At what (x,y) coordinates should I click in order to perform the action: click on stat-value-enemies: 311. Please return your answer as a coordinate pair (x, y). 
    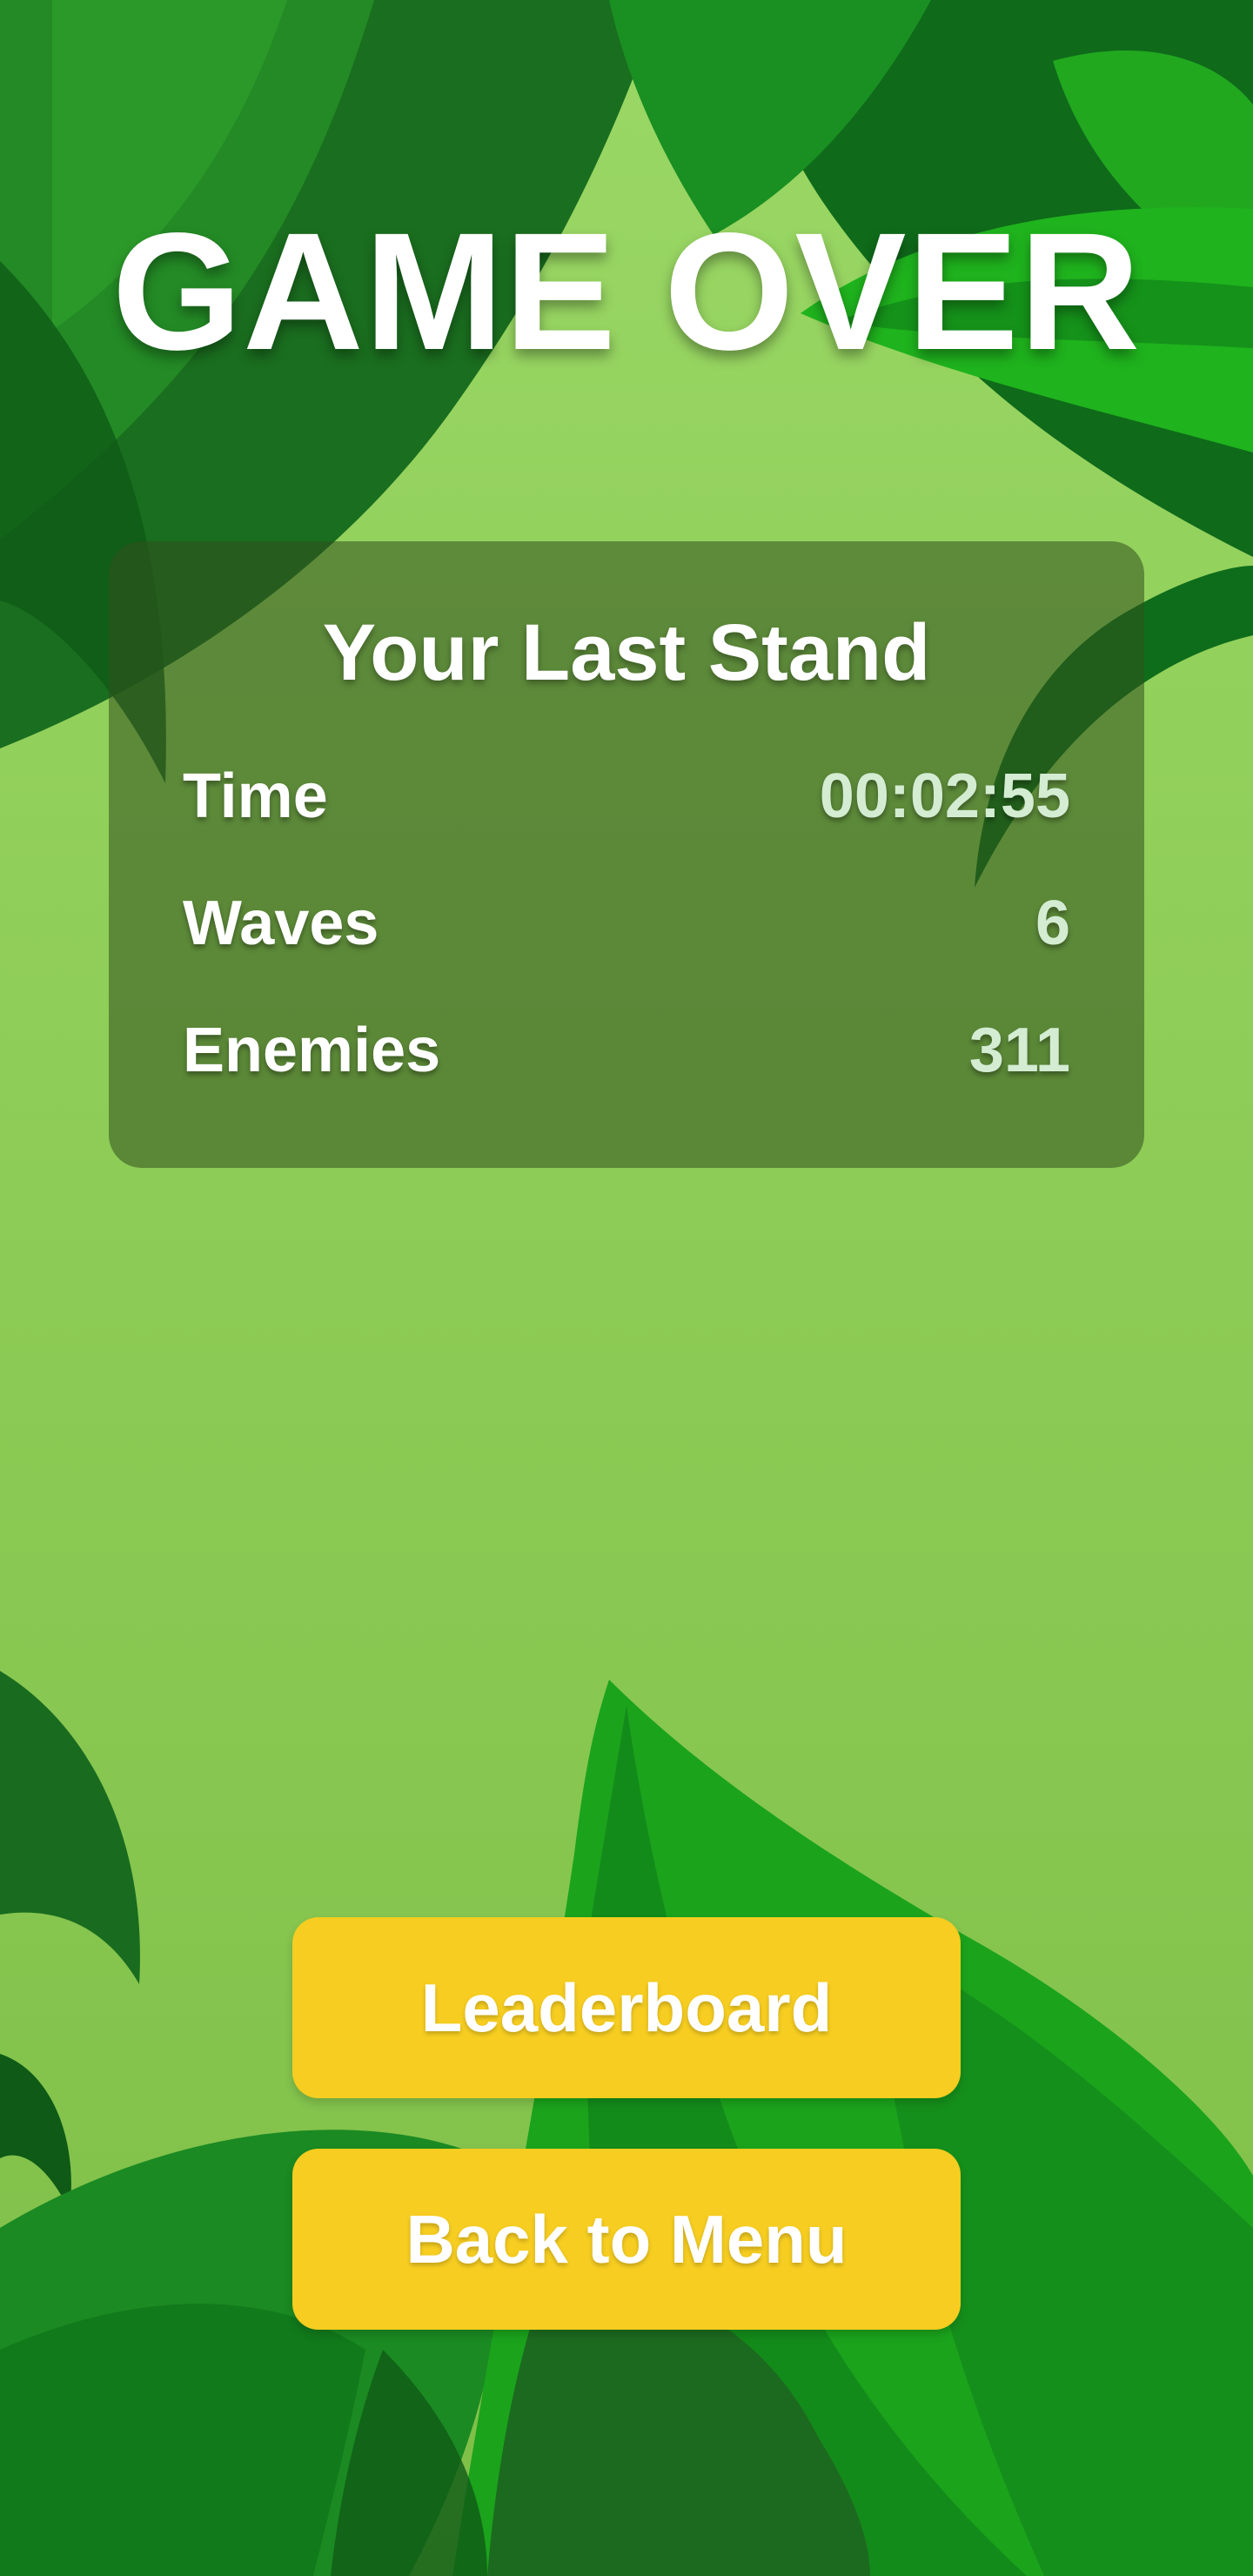
    Looking at the image, I should click on (1019, 1051).